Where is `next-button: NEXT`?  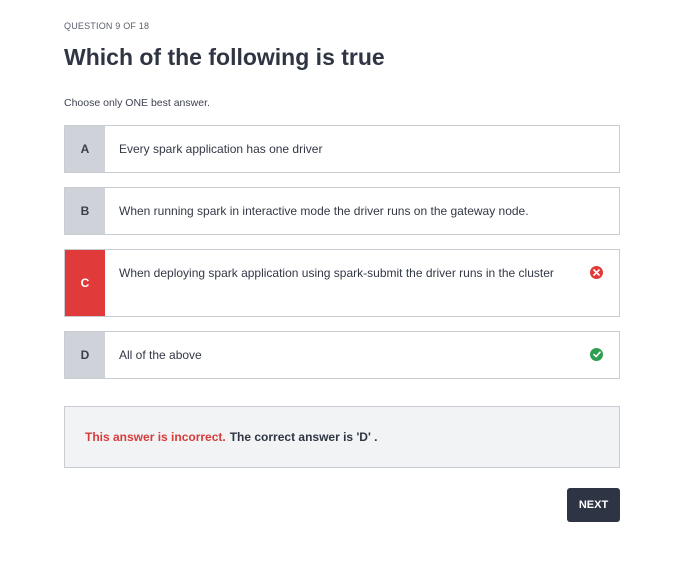 next-button: NEXT is located at coordinates (593, 505).